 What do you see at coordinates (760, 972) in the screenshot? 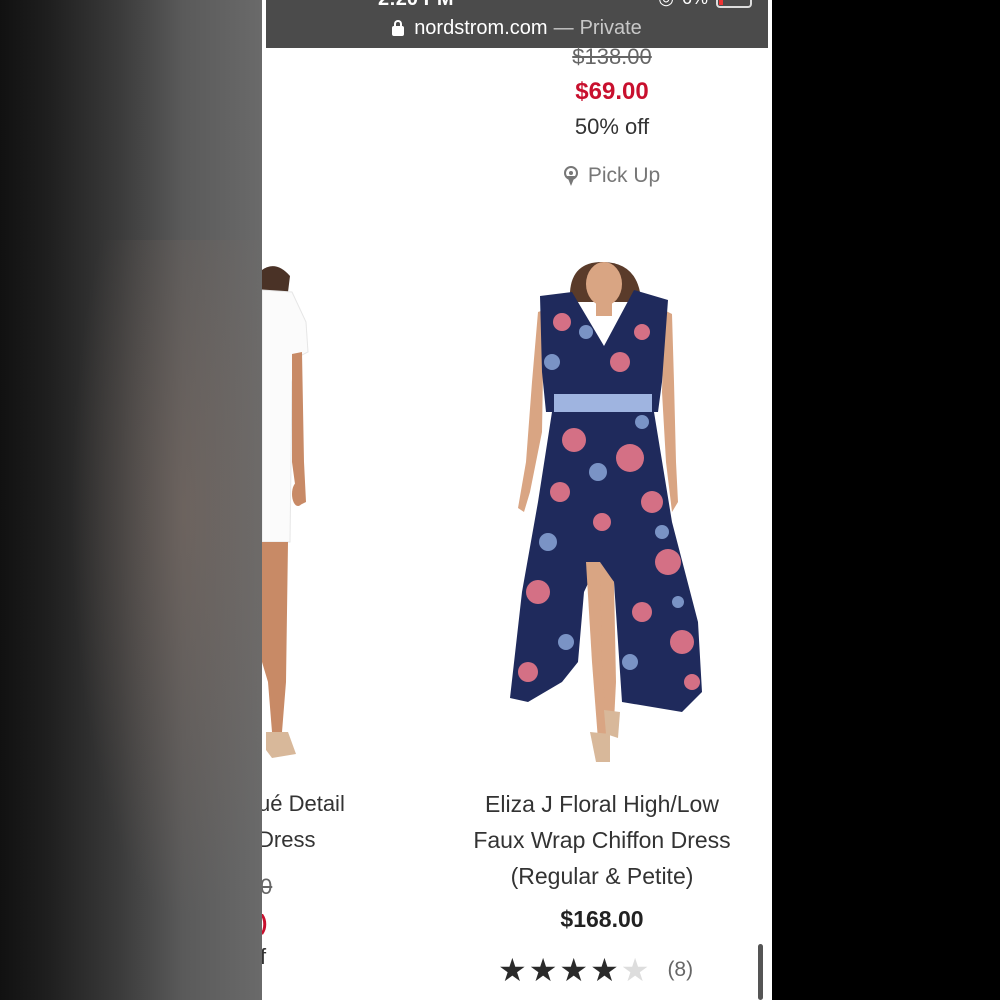
I see `scrollbar` at bounding box center [760, 972].